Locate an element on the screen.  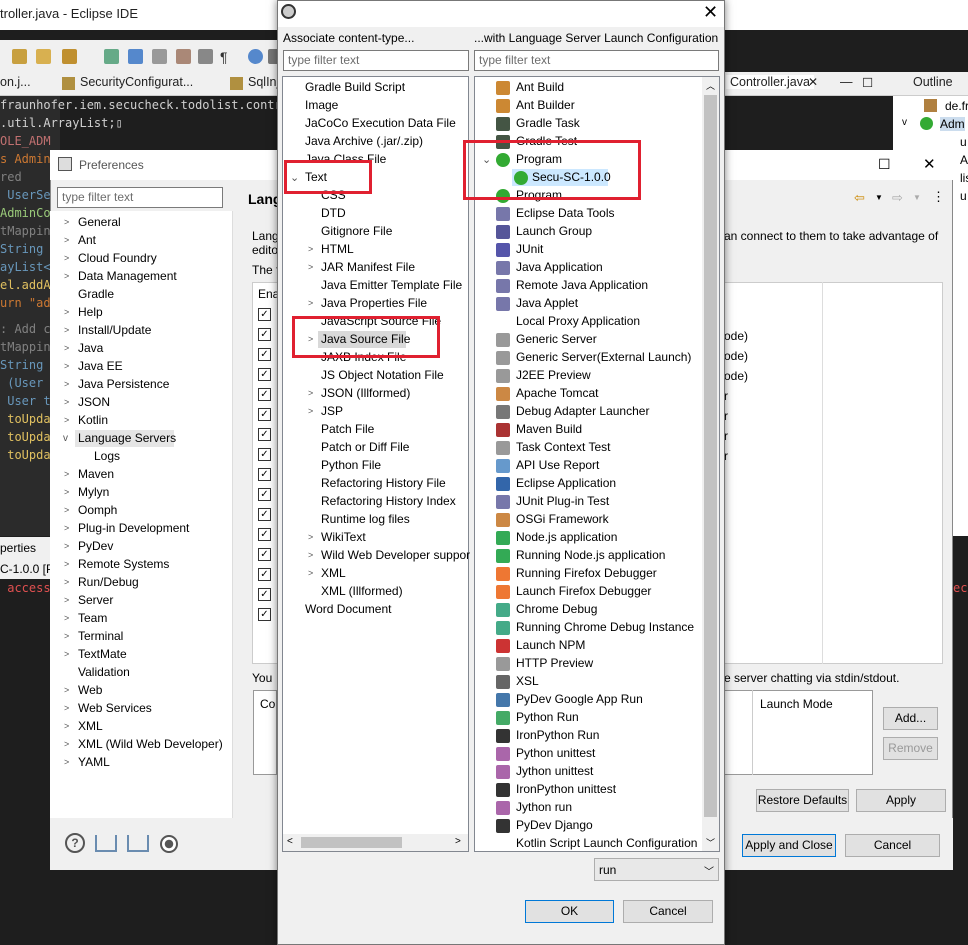
chevron-down-icon: ﹀ is located at coordinates (709, 870).